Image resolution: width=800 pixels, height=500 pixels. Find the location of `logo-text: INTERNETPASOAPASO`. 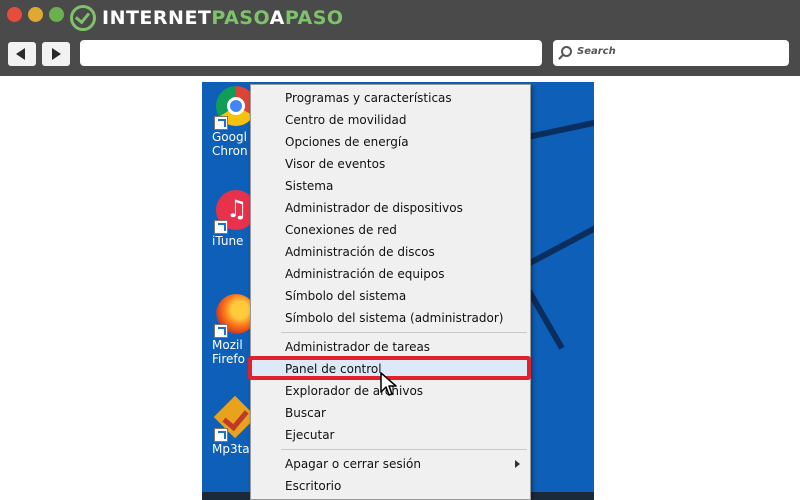

logo-text: INTERNETPASOAPASO is located at coordinates (223, 18).